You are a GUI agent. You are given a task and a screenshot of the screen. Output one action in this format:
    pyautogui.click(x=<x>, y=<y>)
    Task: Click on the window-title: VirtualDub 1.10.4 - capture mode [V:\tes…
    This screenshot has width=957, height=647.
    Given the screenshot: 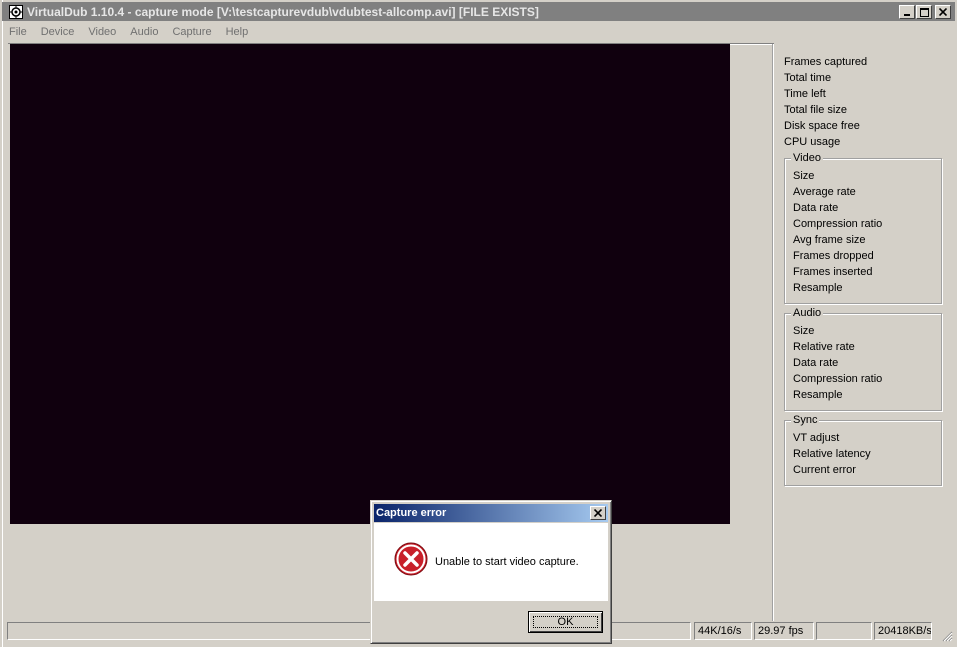 What is the action you would take?
    pyautogui.click(x=283, y=11)
    